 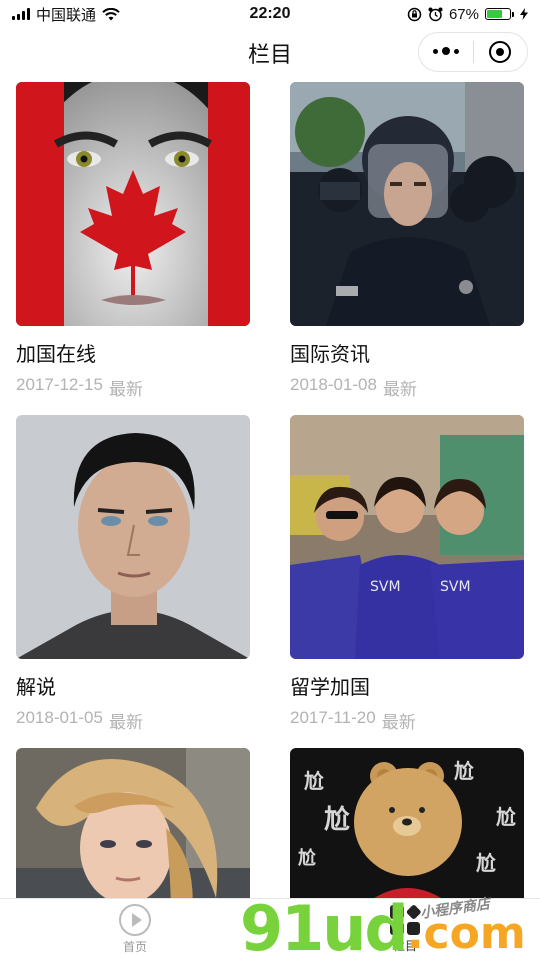 What do you see at coordinates (133, 204) in the screenshot?
I see `card-image-canada-face` at bounding box center [133, 204].